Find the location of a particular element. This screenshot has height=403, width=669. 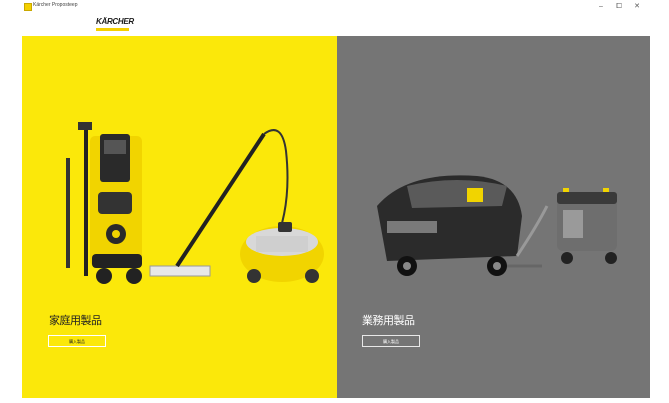

pro-products-button: 購入製品 is located at coordinates (391, 341).